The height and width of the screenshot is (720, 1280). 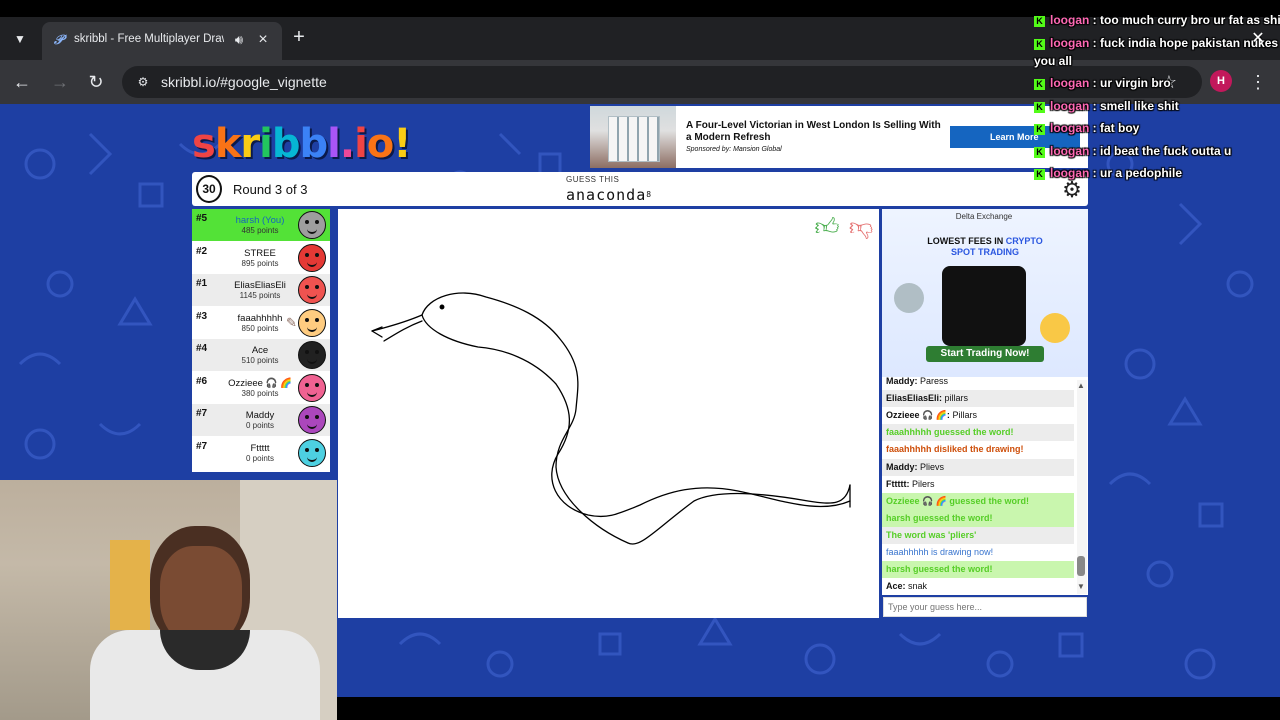 What do you see at coordinates (260, 263) in the screenshot?
I see `player-points: 895 points` at bounding box center [260, 263].